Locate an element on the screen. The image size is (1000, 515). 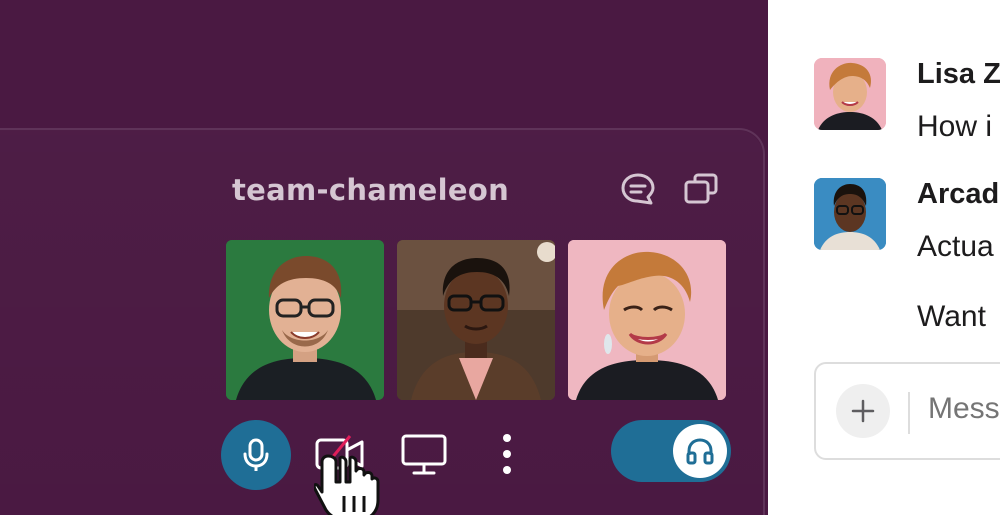
monitor-icon is located at coordinates (424, 454).